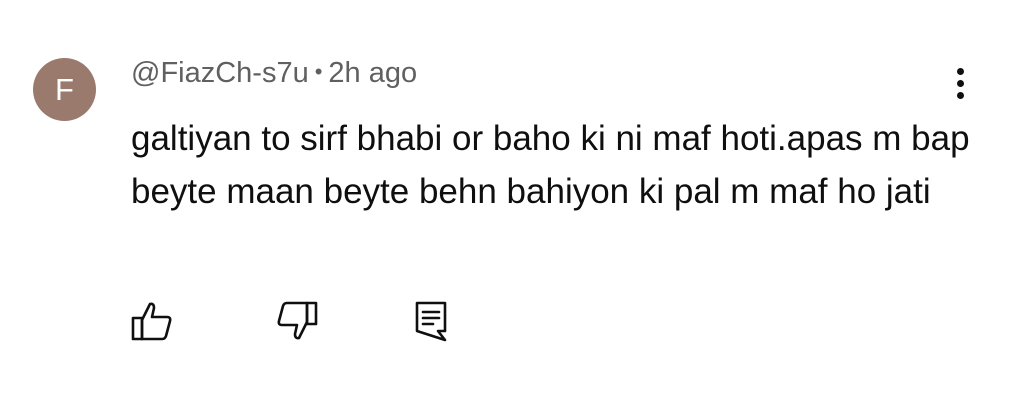 The width and height of the screenshot is (1024, 410). I want to click on dislike-button, so click(297, 321).